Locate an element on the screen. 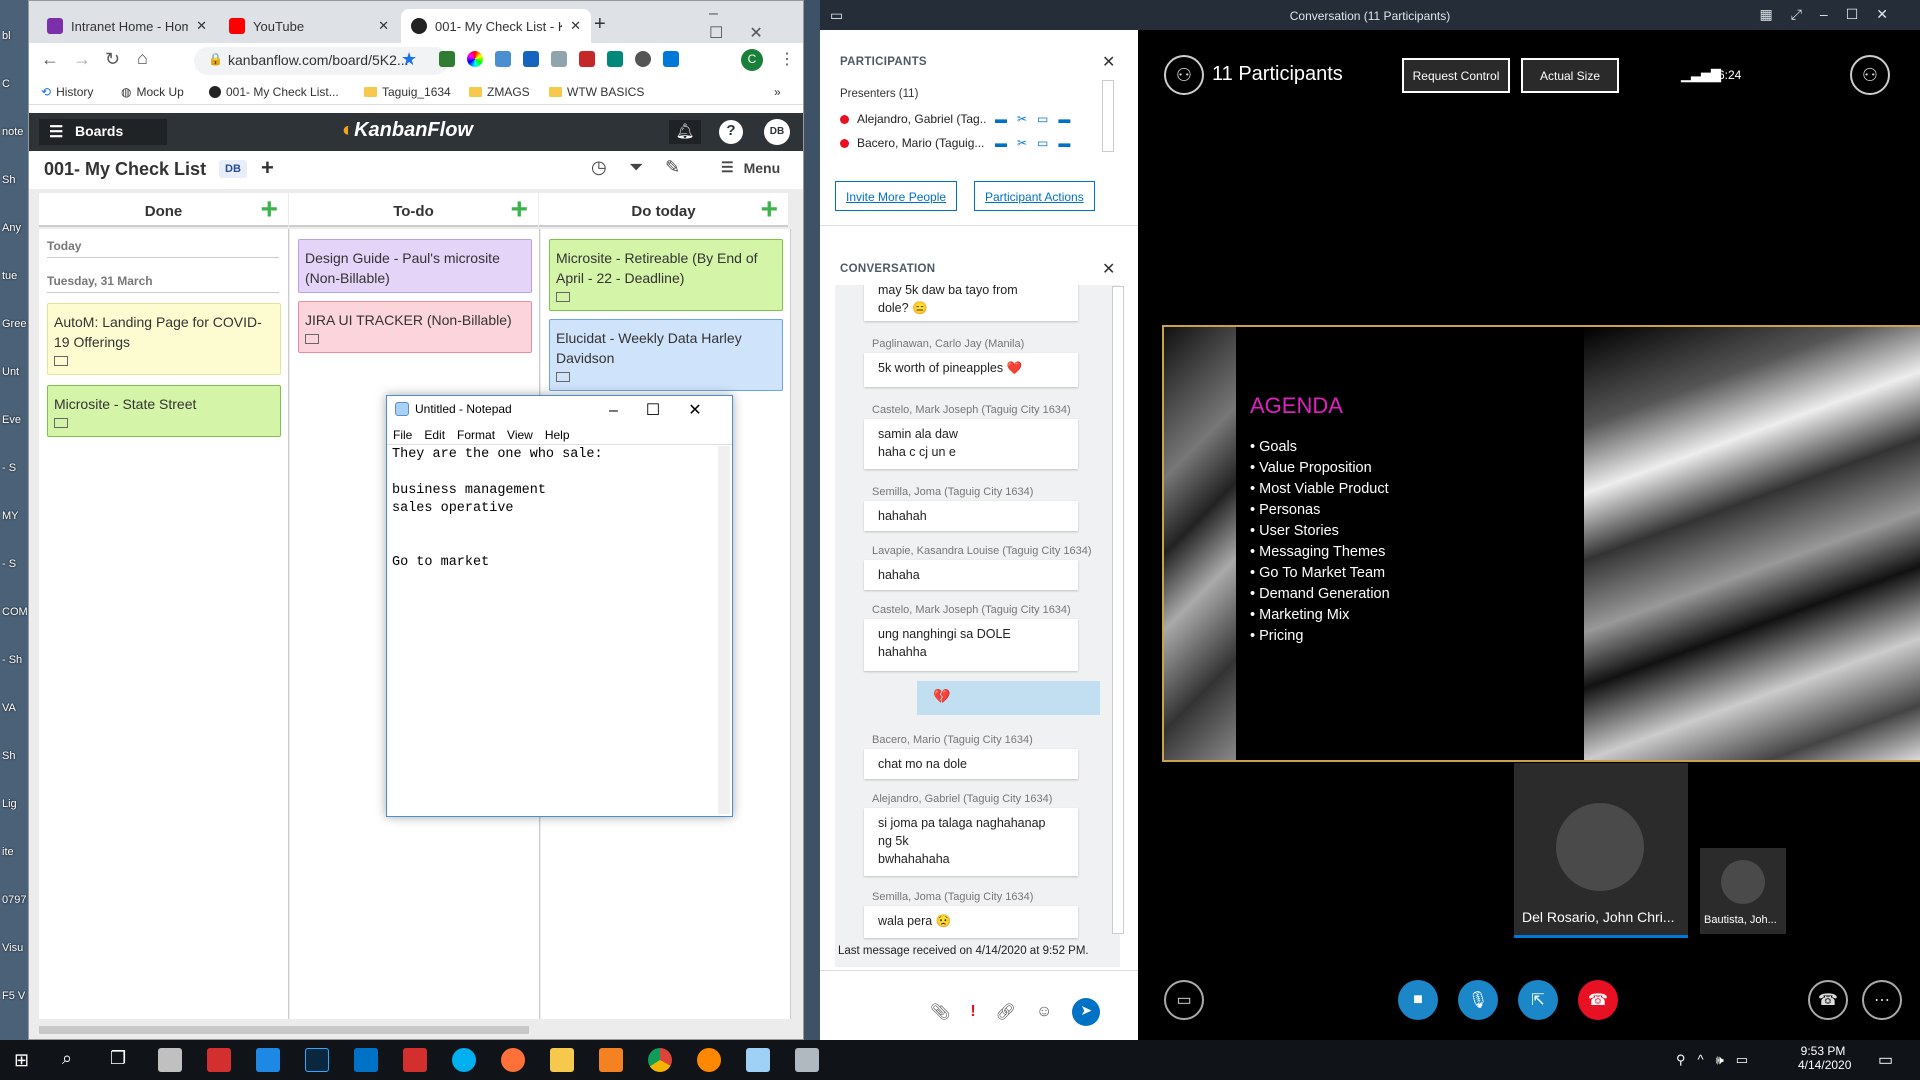 The image size is (1920, 1080). bookmark-zmags: ZMAGS is located at coordinates (499, 92).